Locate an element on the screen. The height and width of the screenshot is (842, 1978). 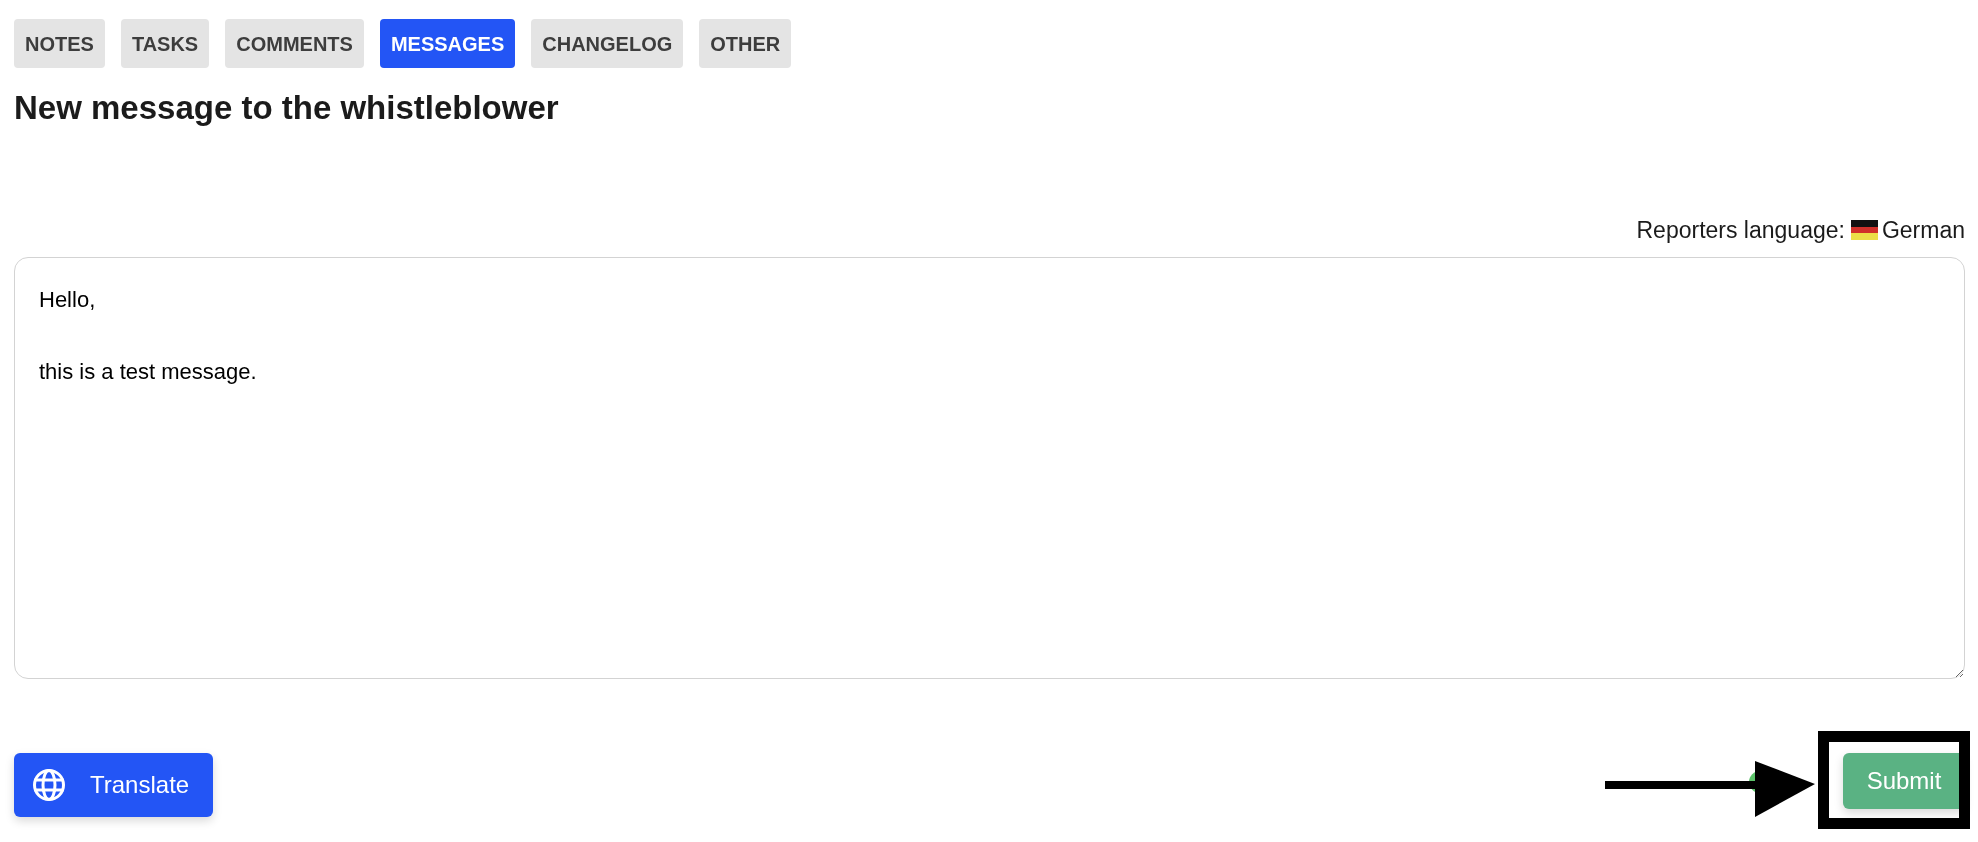
language-label: Reporters language: is located at coordinates (1740, 230).